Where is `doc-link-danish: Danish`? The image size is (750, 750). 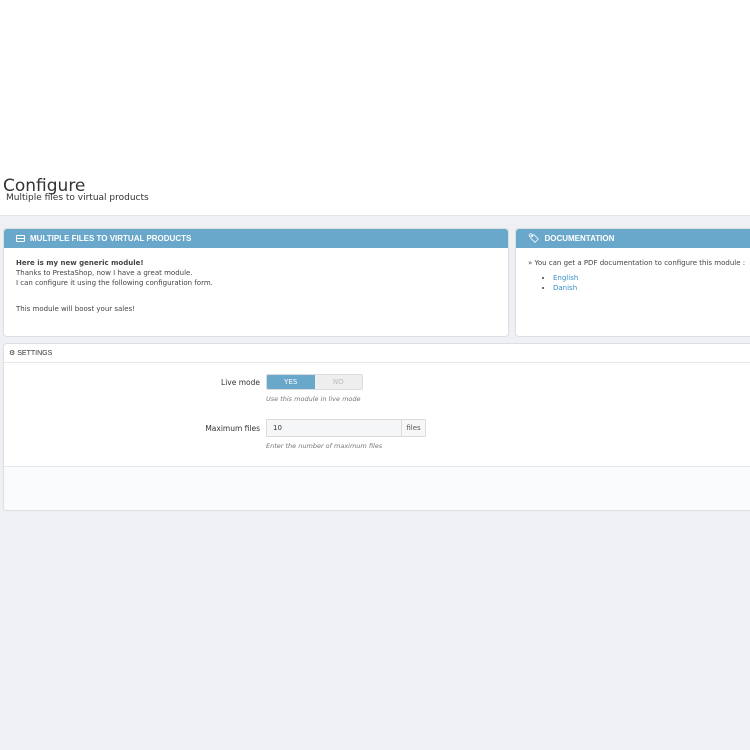
doc-link-danish: Danish is located at coordinates (565, 288).